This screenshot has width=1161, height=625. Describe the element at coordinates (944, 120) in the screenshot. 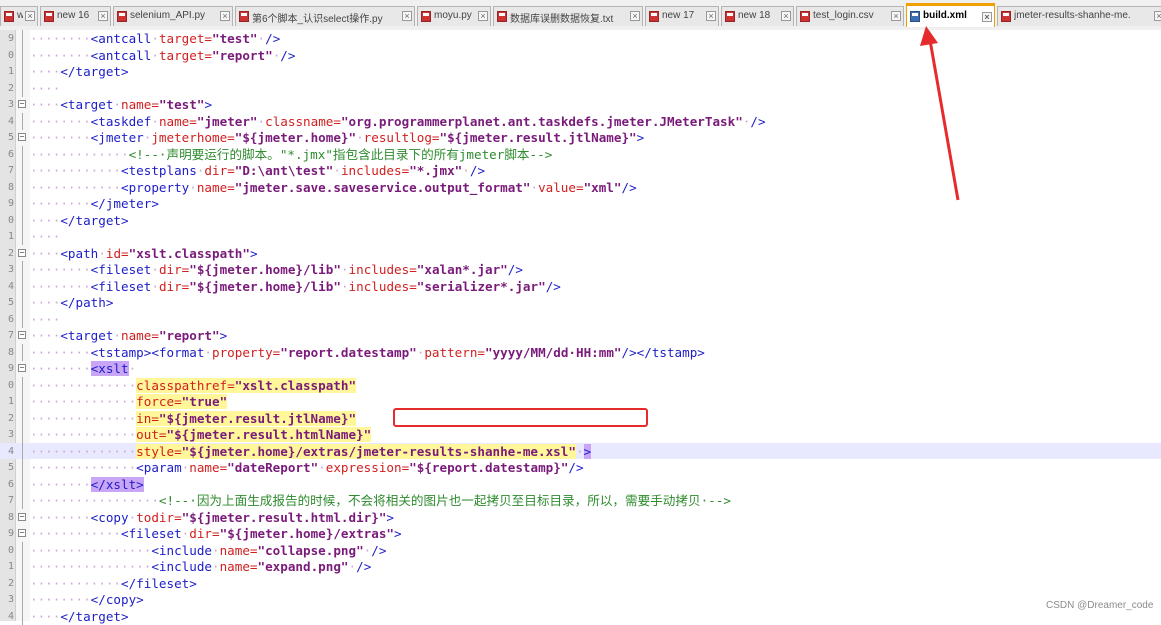

I see `arrow-shaft` at that location.